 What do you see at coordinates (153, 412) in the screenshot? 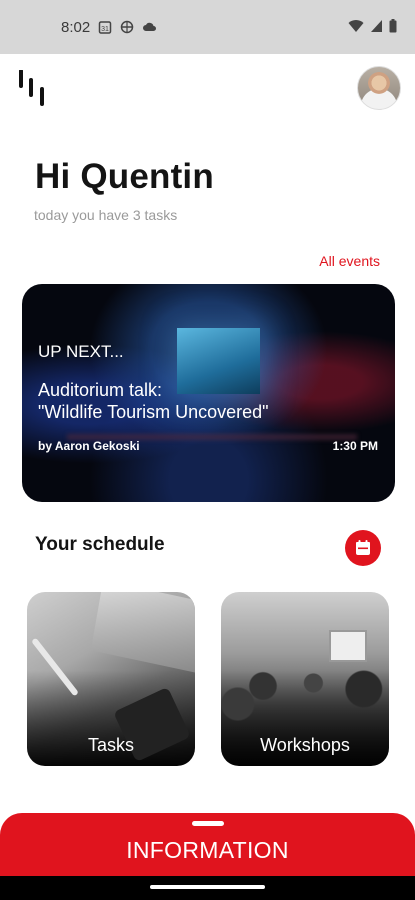
I see `talk-title-line2: "Wildlife Tourism Uncovered"` at bounding box center [153, 412].